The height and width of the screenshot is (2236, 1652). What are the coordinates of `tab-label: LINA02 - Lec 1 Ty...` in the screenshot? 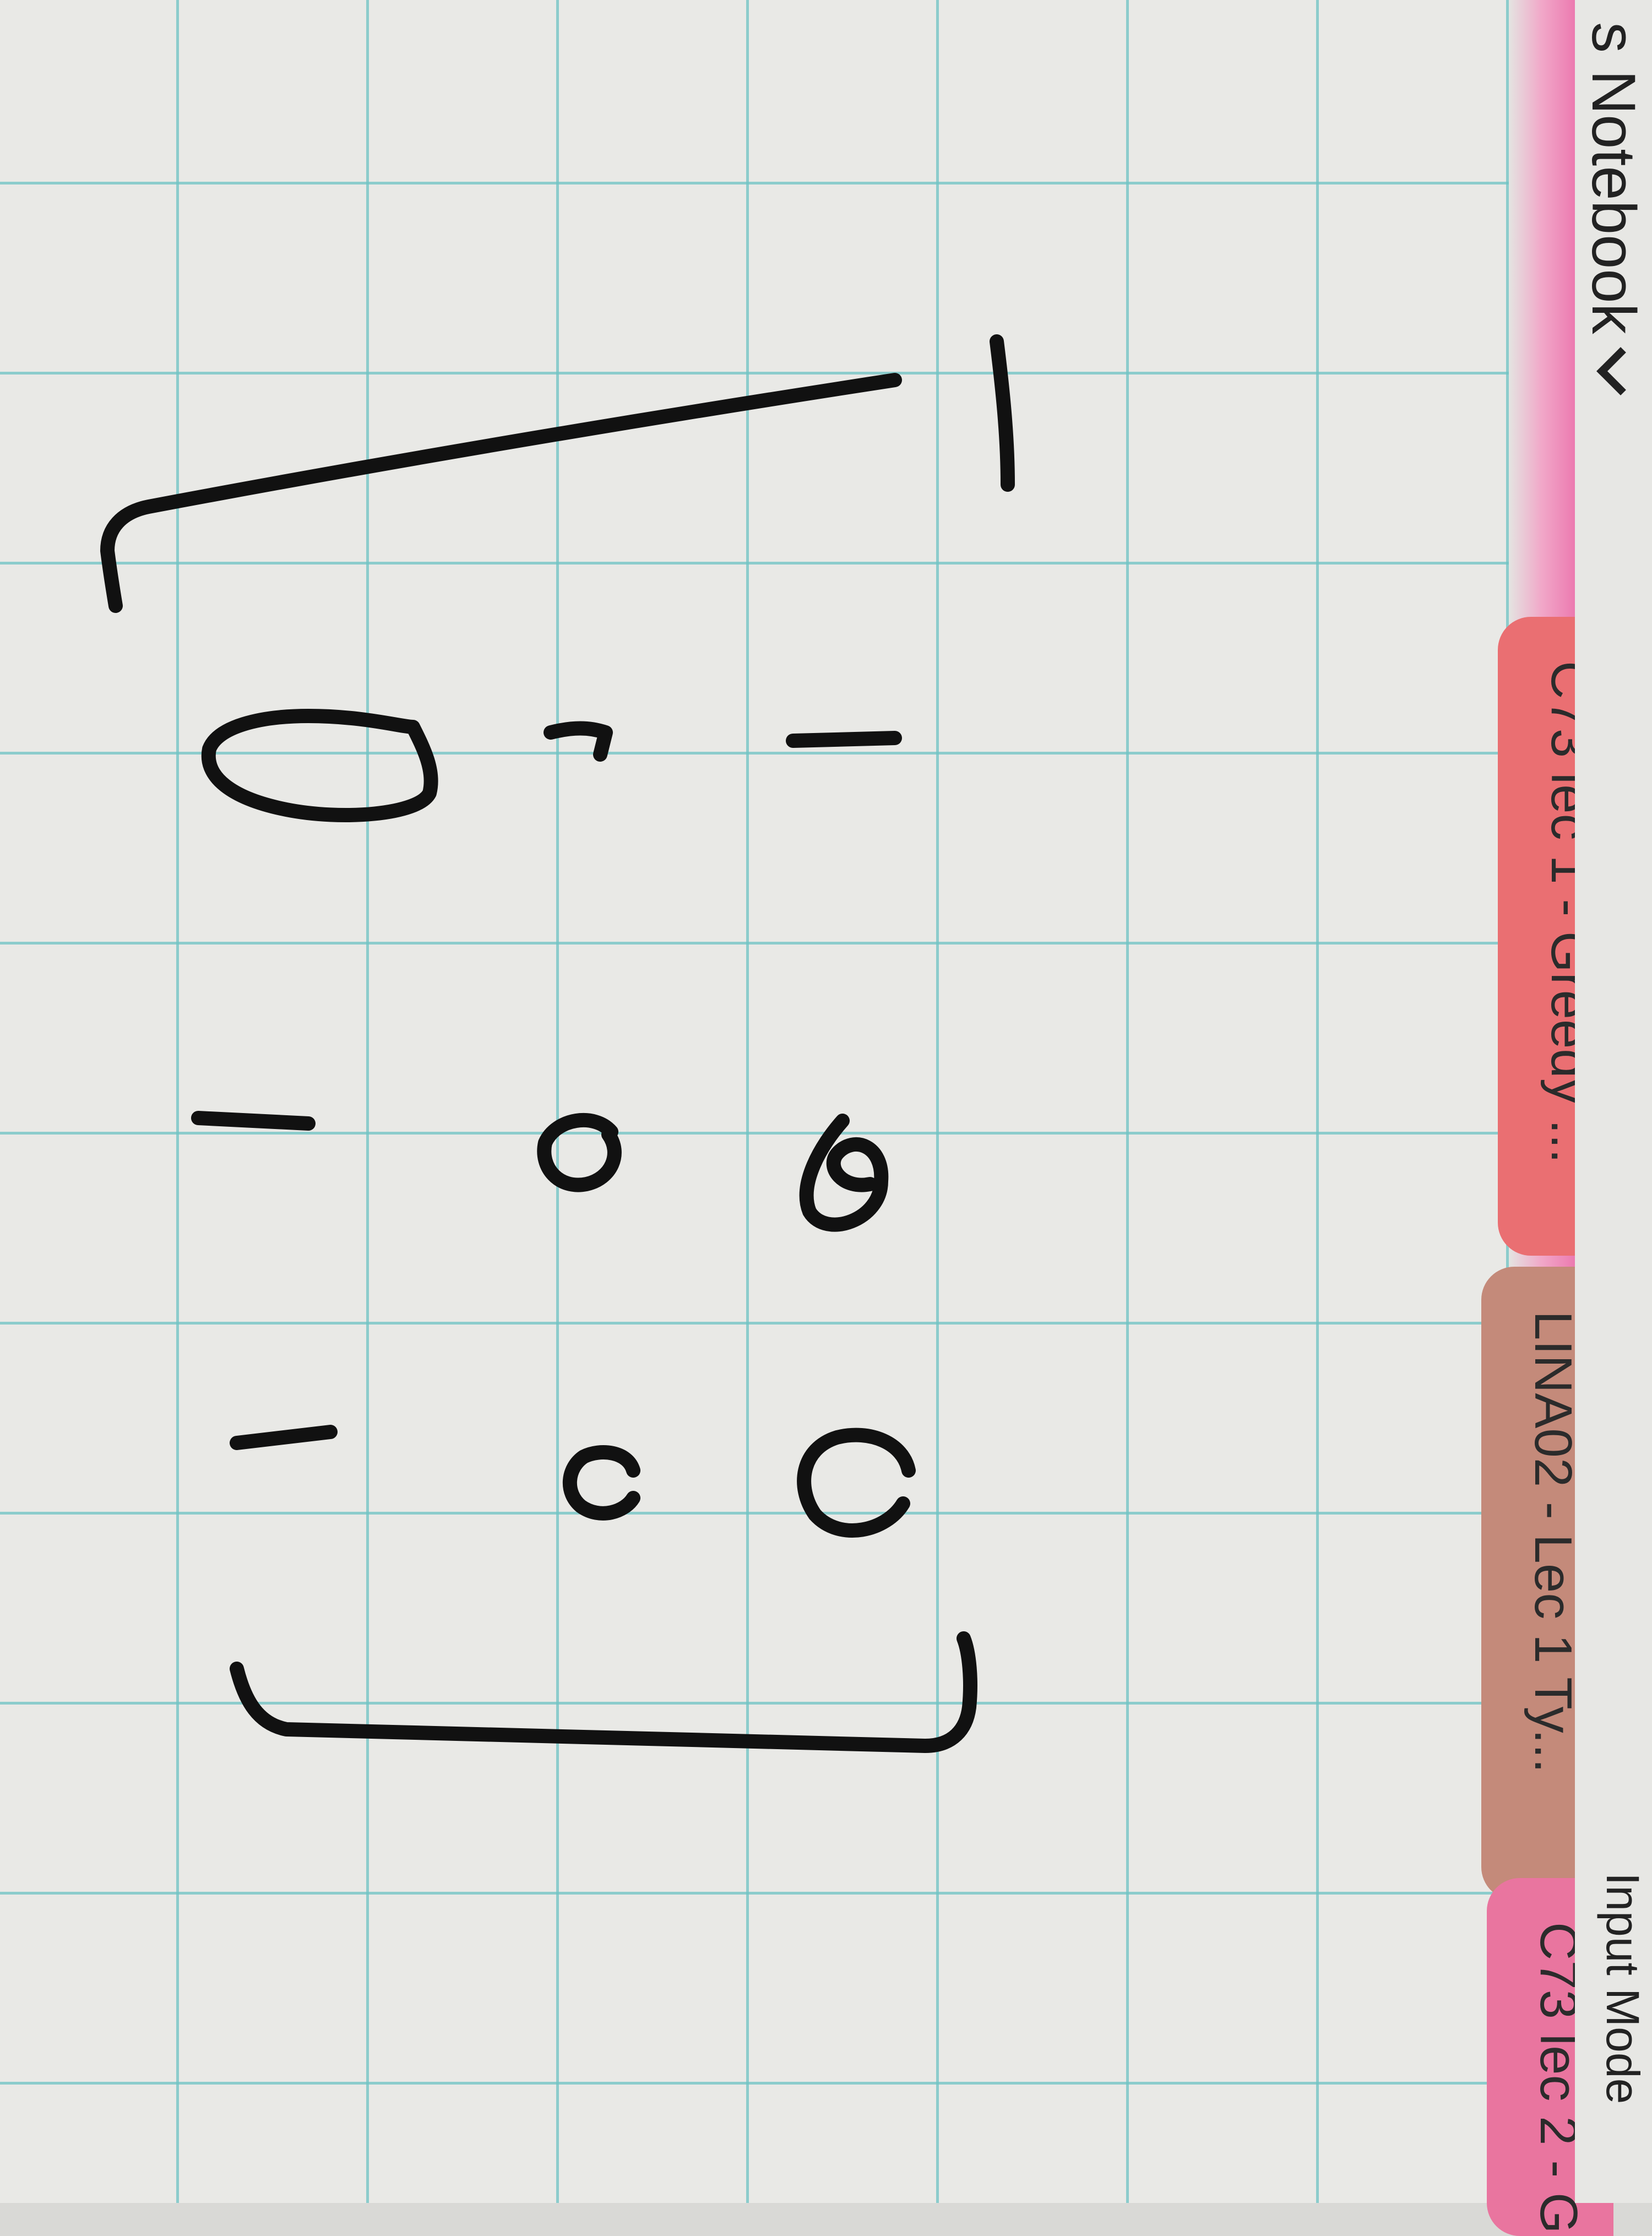 It's located at (1553, 1542).